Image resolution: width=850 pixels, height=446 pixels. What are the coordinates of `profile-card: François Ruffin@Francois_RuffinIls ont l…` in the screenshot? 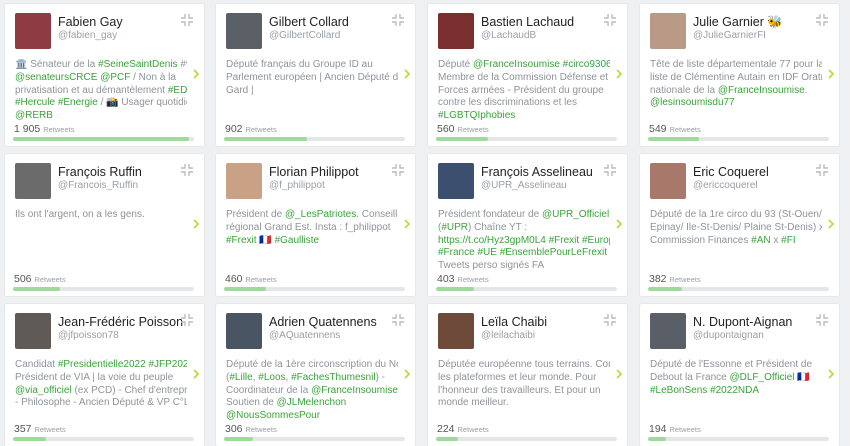 It's located at (104, 225).